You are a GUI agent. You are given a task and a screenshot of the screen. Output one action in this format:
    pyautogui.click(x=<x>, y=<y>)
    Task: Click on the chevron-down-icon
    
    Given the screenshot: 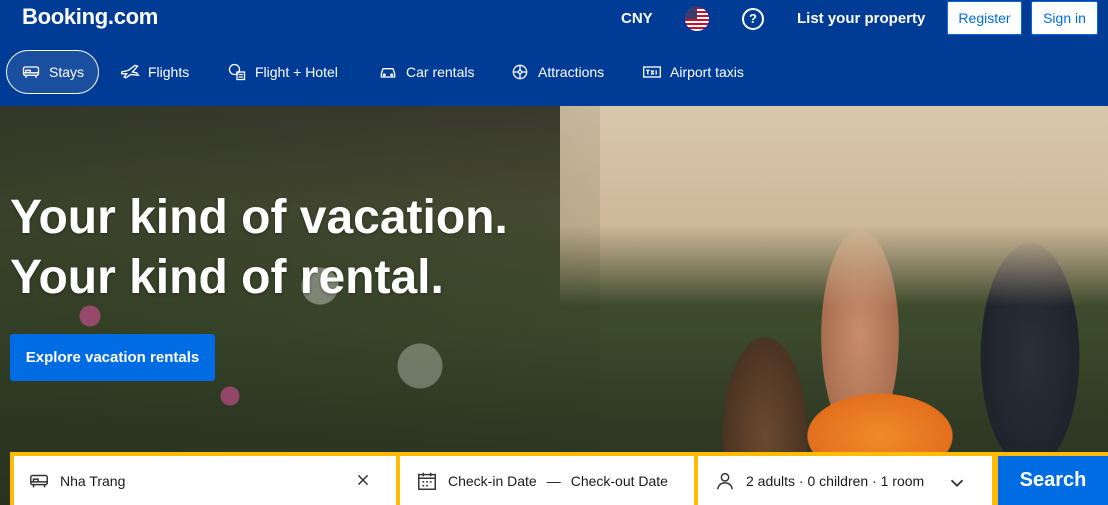 What is the action you would take?
    pyautogui.click(x=957, y=483)
    